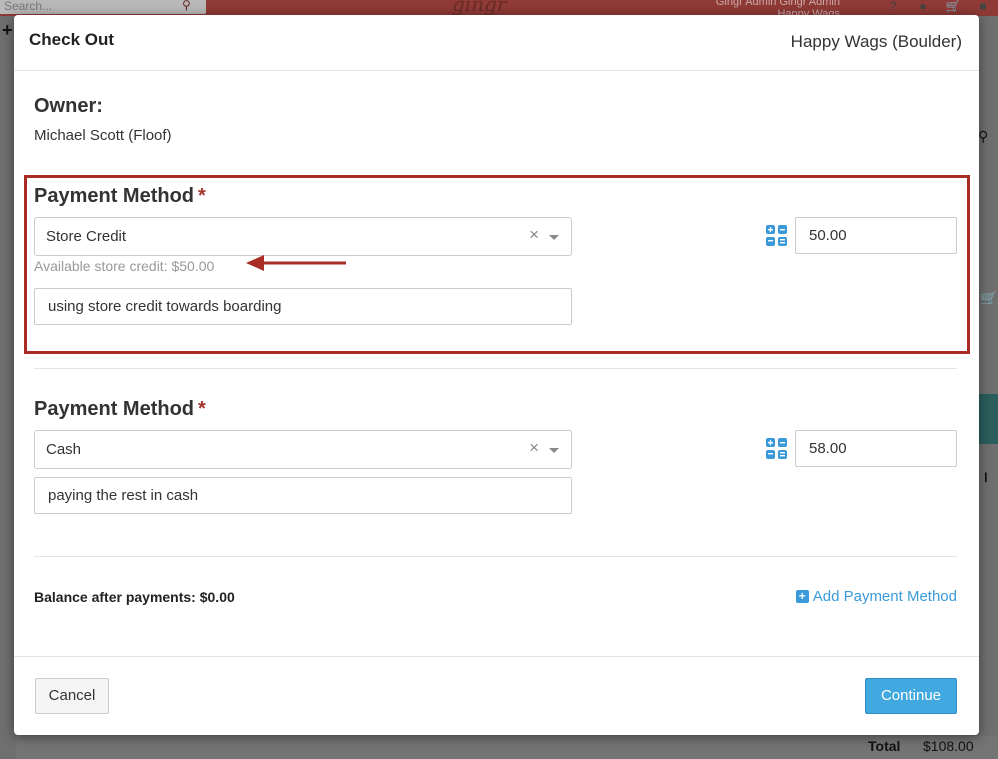 Image resolution: width=998 pixels, height=759 pixels. What do you see at coordinates (72, 39) in the screenshot?
I see `modal-title: Check Out` at bounding box center [72, 39].